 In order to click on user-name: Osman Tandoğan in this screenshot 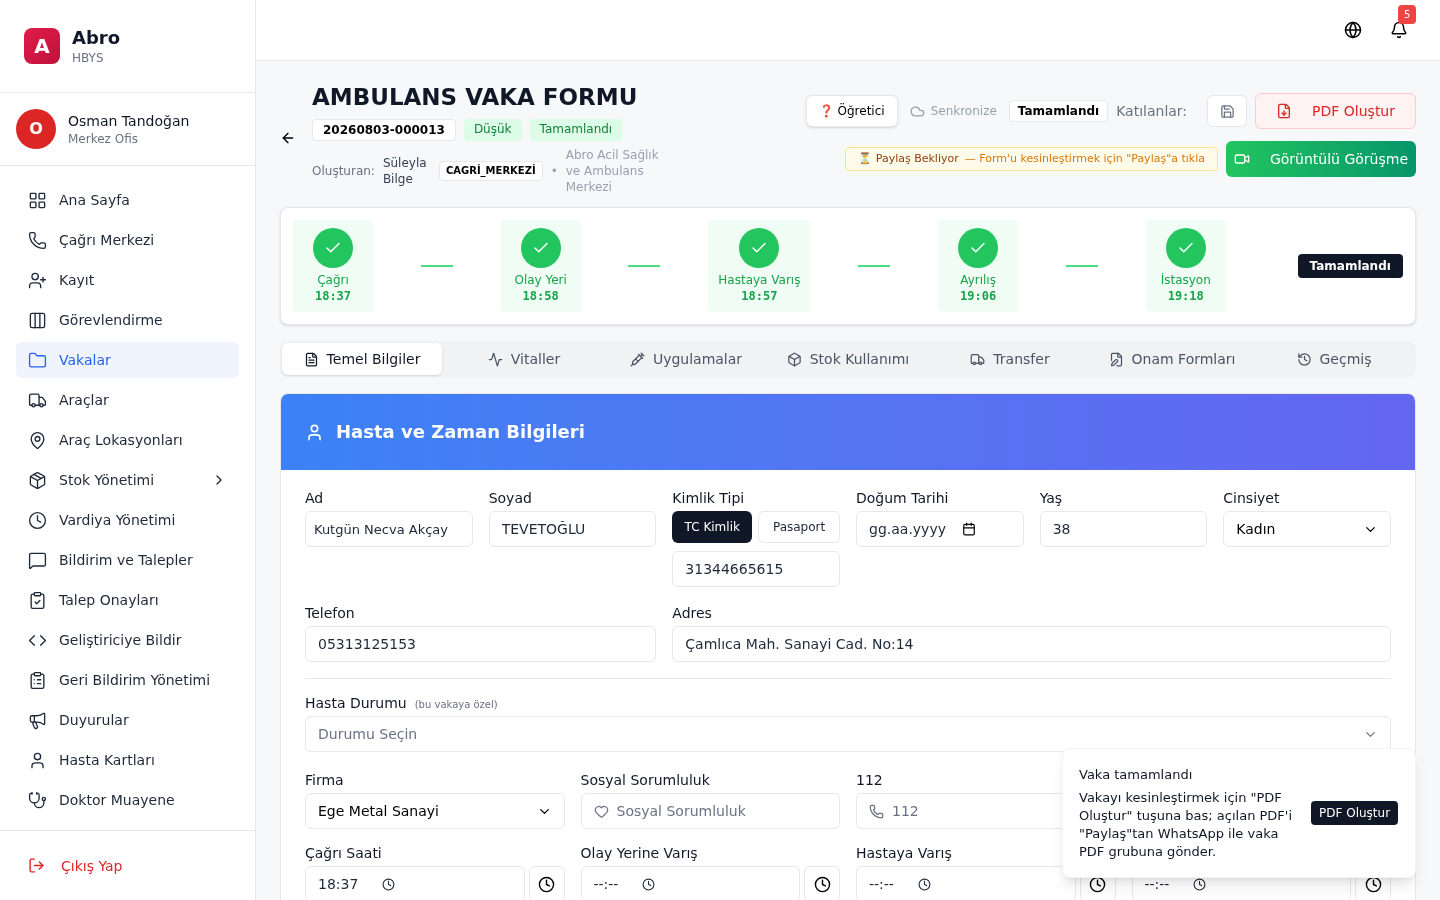, I will do `click(129, 121)`.